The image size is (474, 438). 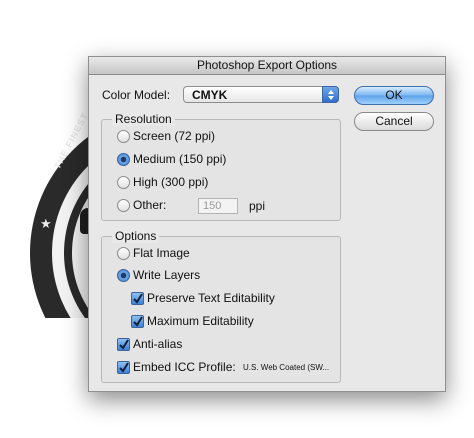 What do you see at coordinates (123, 253) in the screenshot?
I see `radio-flat-image` at bounding box center [123, 253].